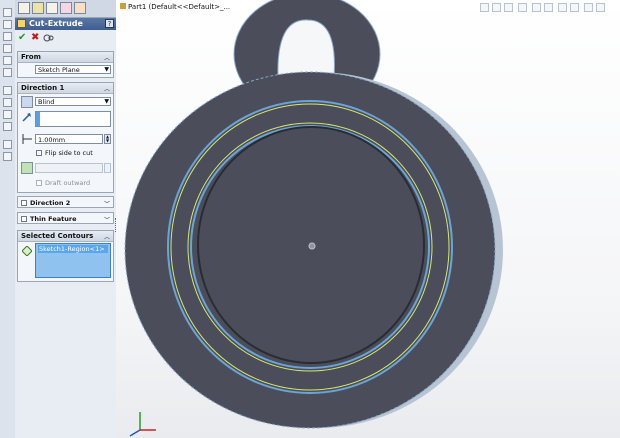  I want to click on property-manager-titlebar: Cut-Extrude ?, so click(65, 24).